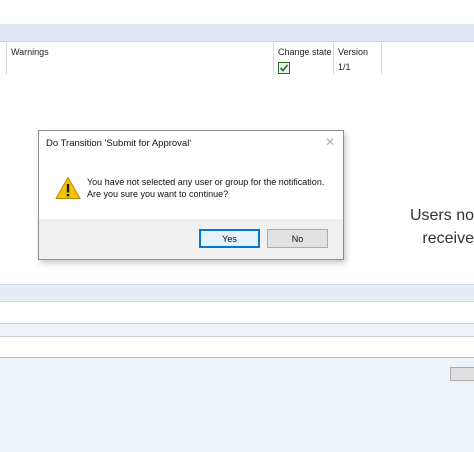 The width and height of the screenshot is (474, 452). I want to click on close-icon: ✕, so click(330, 142).